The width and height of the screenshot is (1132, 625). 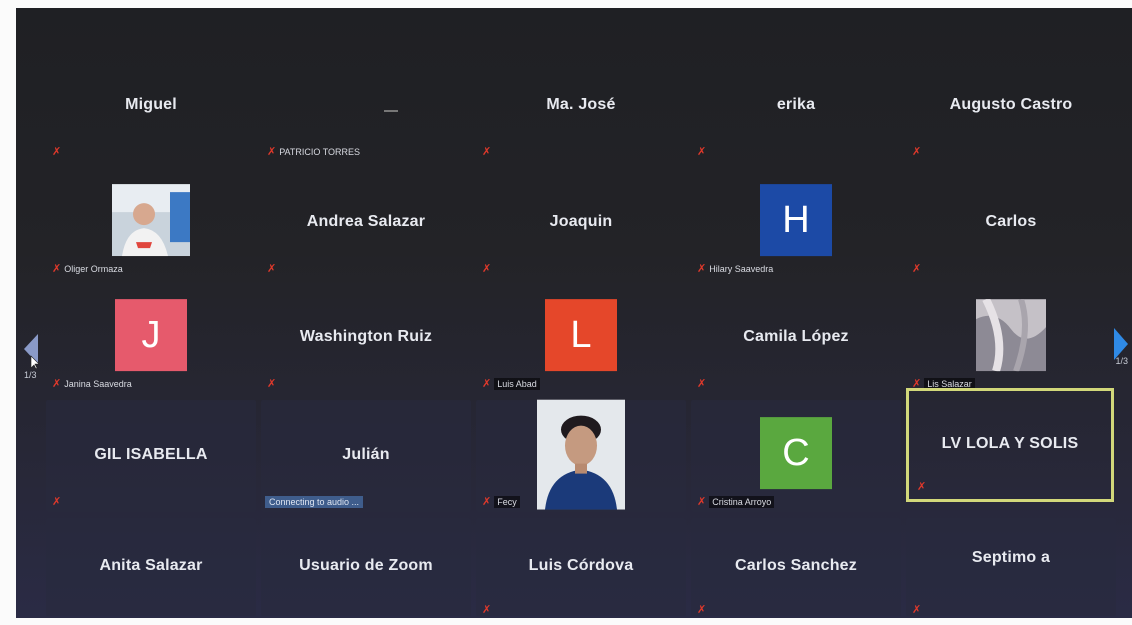 I want to click on participant-name: Anita Salazar, so click(x=151, y=565).